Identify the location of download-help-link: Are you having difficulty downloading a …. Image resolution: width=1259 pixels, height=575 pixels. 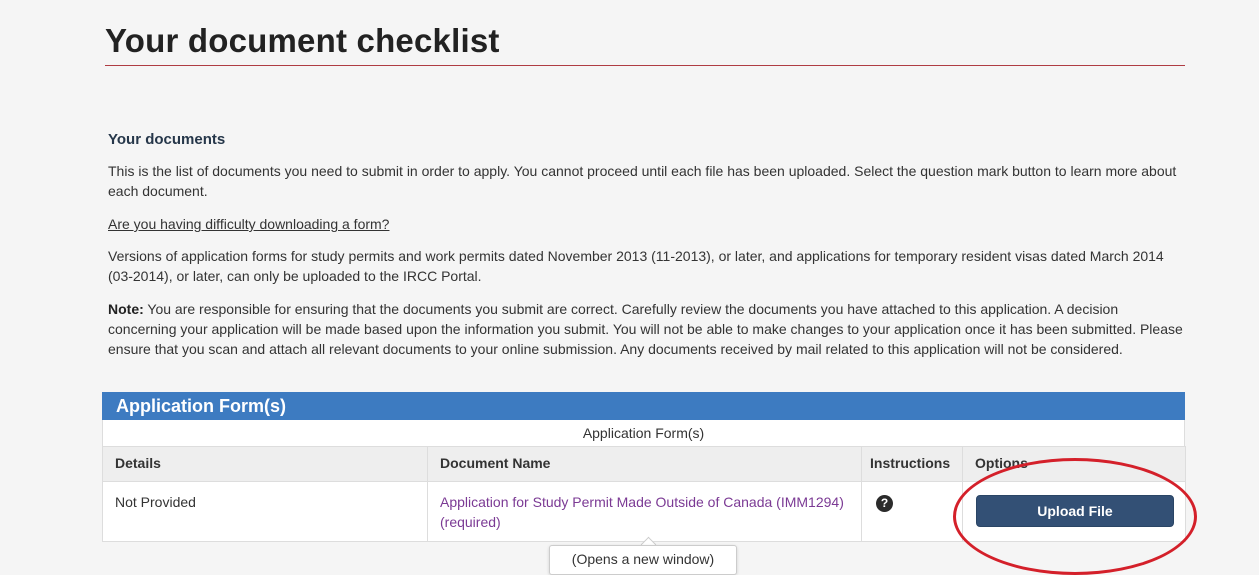
(248, 224).